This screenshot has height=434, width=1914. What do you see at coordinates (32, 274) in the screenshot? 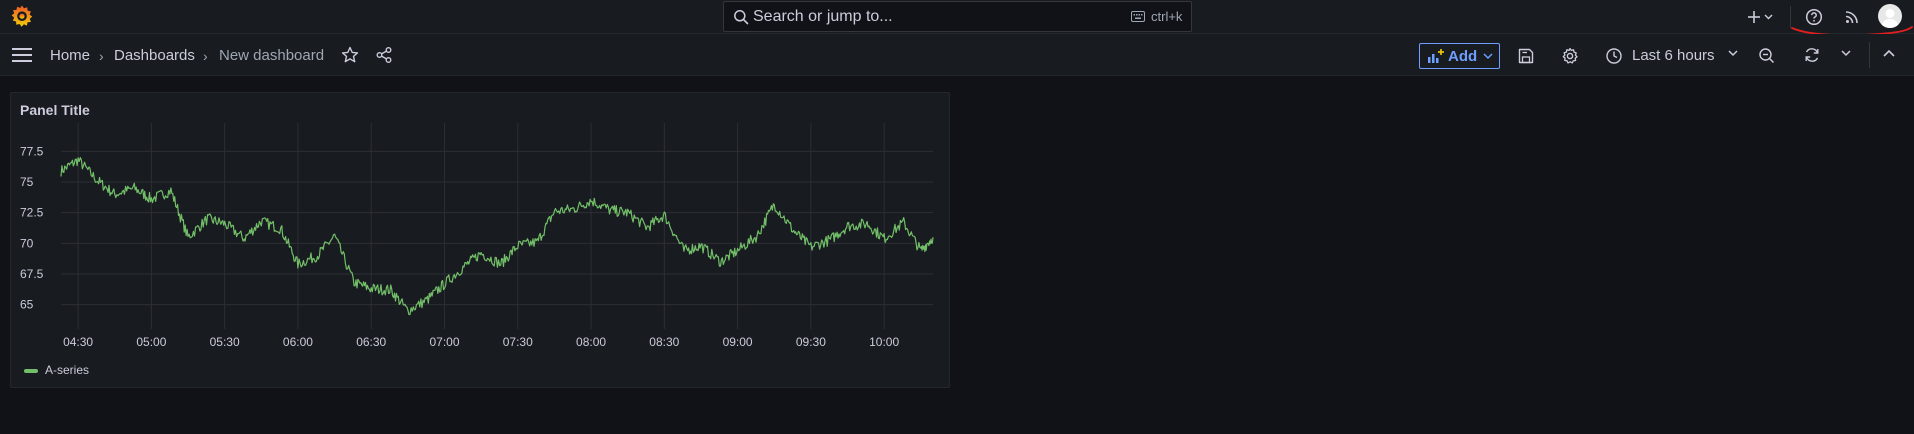
I see `y-tick-label: 67.5` at bounding box center [32, 274].